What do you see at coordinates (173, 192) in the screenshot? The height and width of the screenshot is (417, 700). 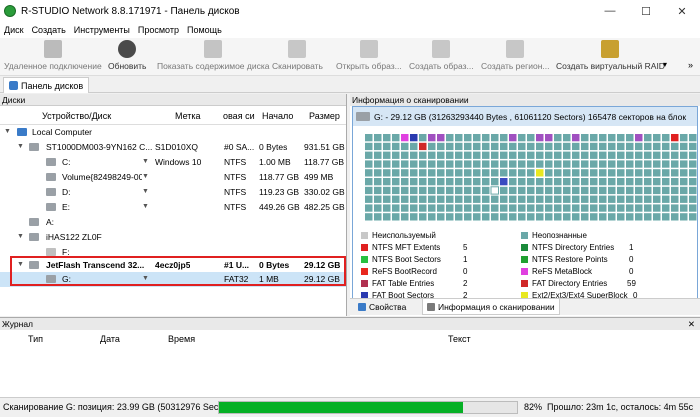 I see `tree-row-partition-d: D: ▼ NTFS 119.23 GB 330.02 GB` at bounding box center [173, 192].